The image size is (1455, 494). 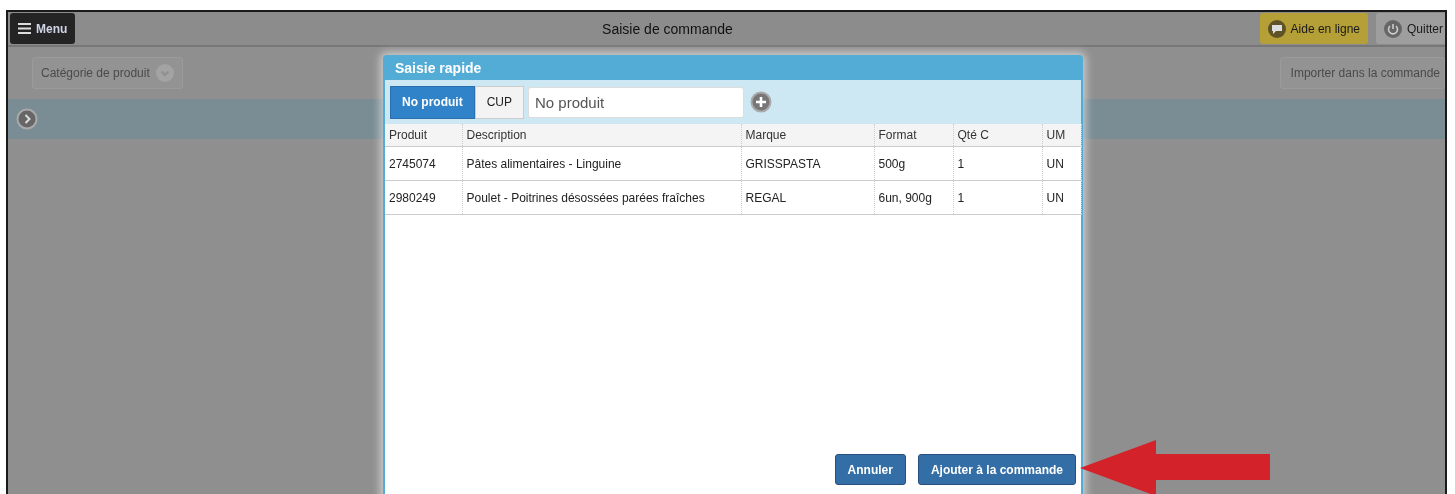 What do you see at coordinates (601, 135) in the screenshot?
I see `column-header: Description` at bounding box center [601, 135].